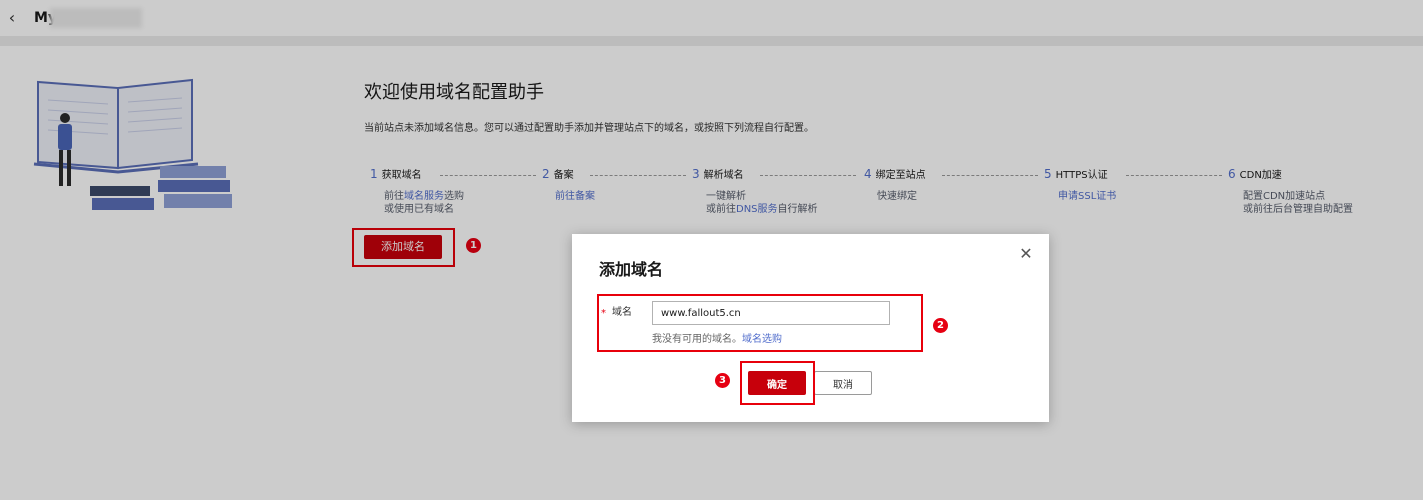  What do you see at coordinates (631, 269) in the screenshot?
I see `dialog-title: 添加域名` at bounding box center [631, 269].